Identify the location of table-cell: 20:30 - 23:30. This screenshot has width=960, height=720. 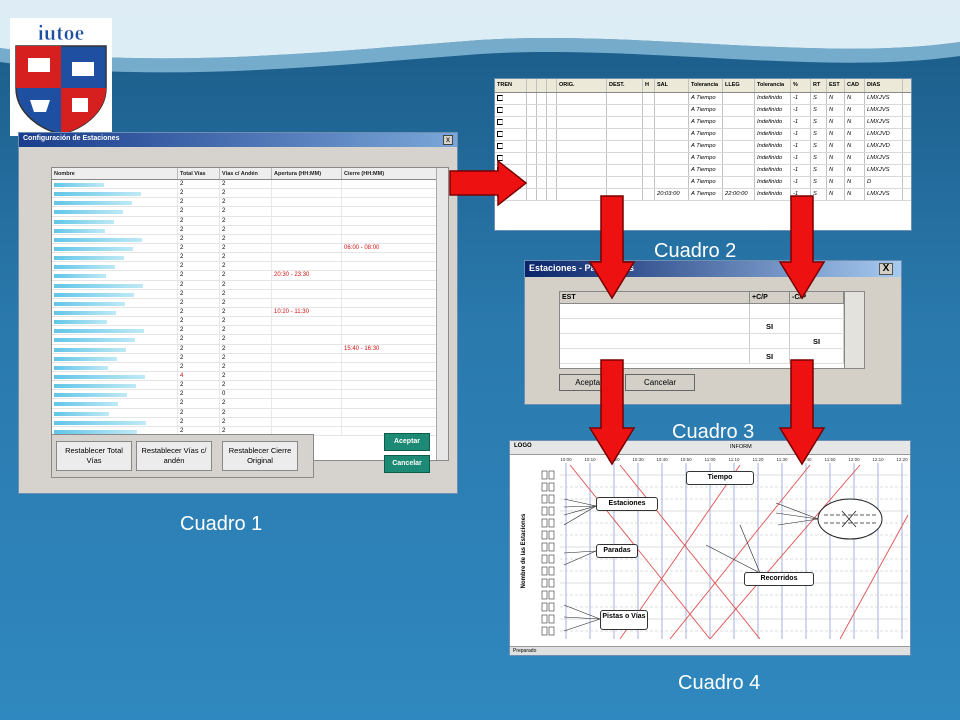
(307, 275).